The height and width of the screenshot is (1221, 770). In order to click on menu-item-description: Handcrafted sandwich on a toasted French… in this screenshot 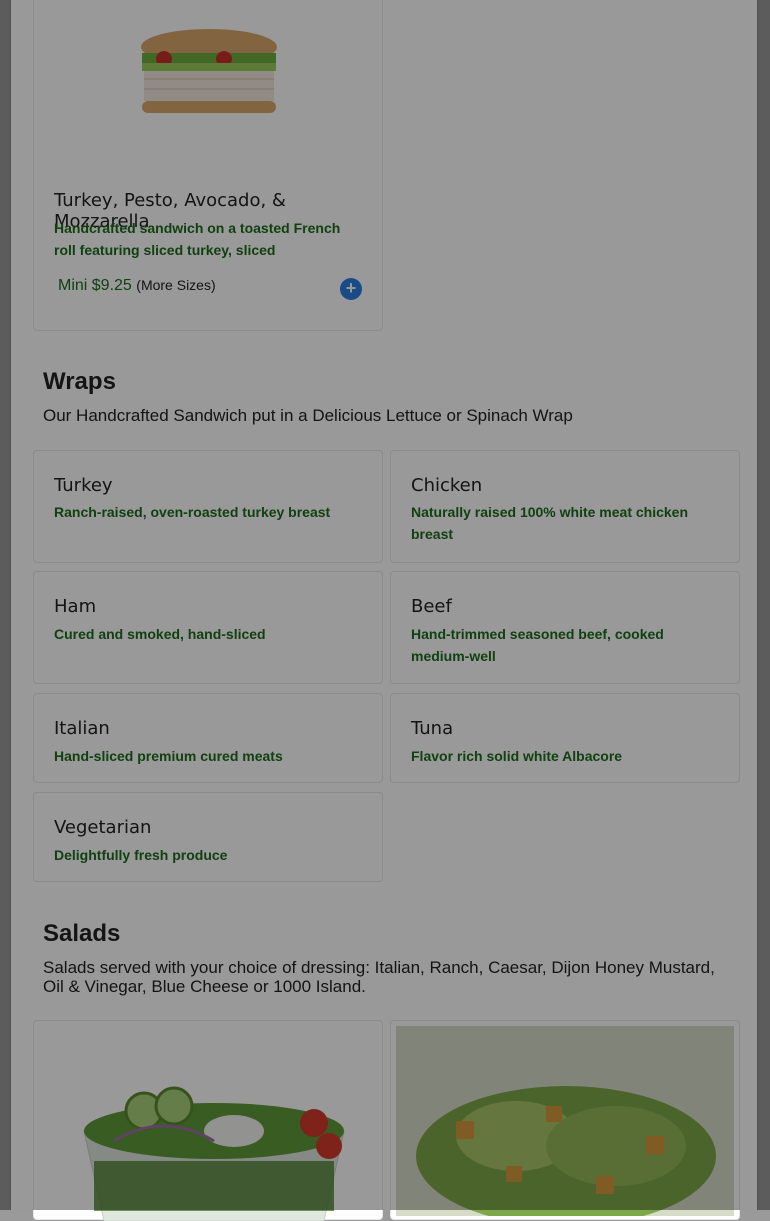, I will do `click(197, 239)`.